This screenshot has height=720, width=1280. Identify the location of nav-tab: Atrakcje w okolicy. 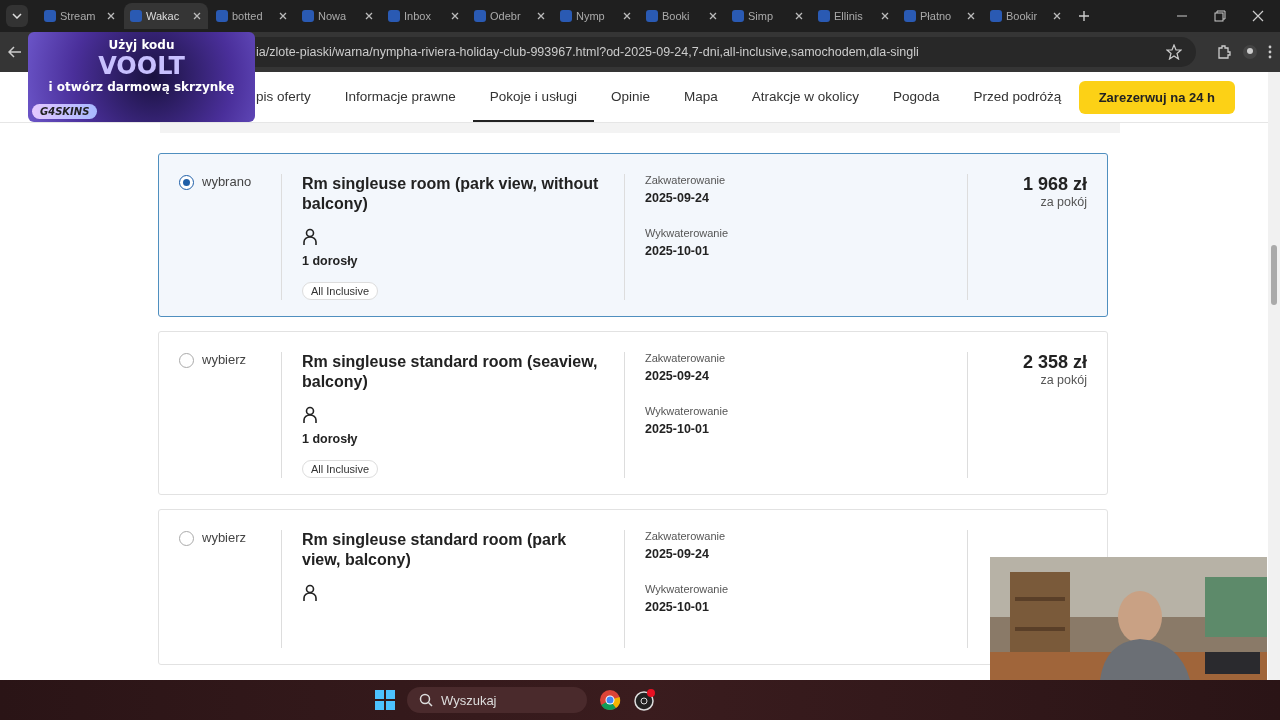
(805, 97).